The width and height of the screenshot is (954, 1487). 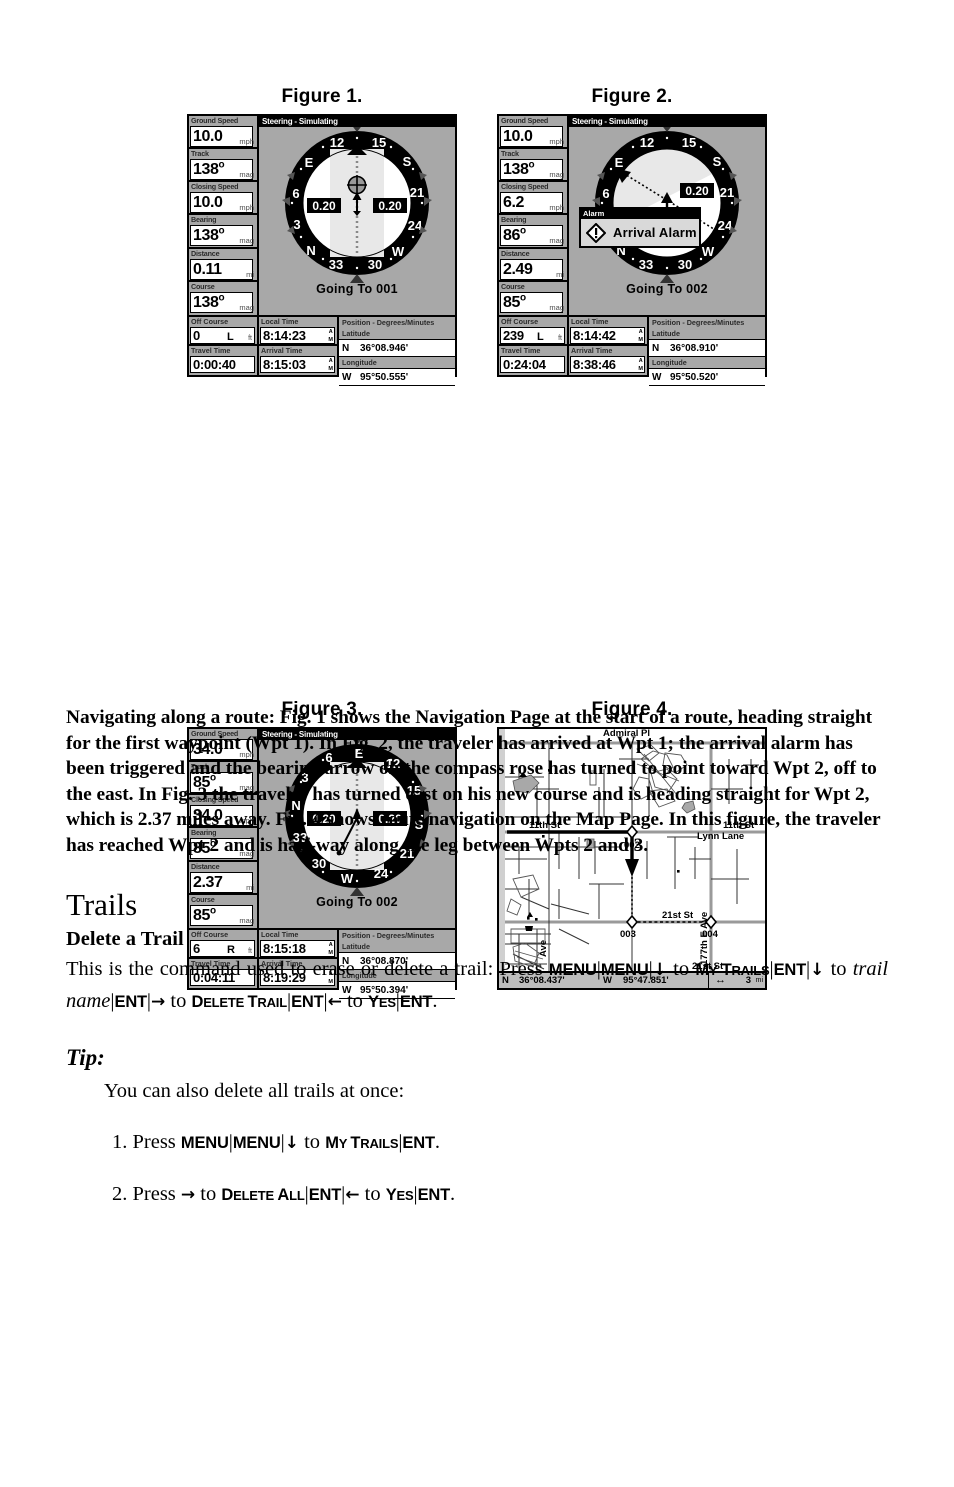 What do you see at coordinates (254, 1091) in the screenshot?
I see `tip-lead-text: You can also delete all trails at once:` at bounding box center [254, 1091].